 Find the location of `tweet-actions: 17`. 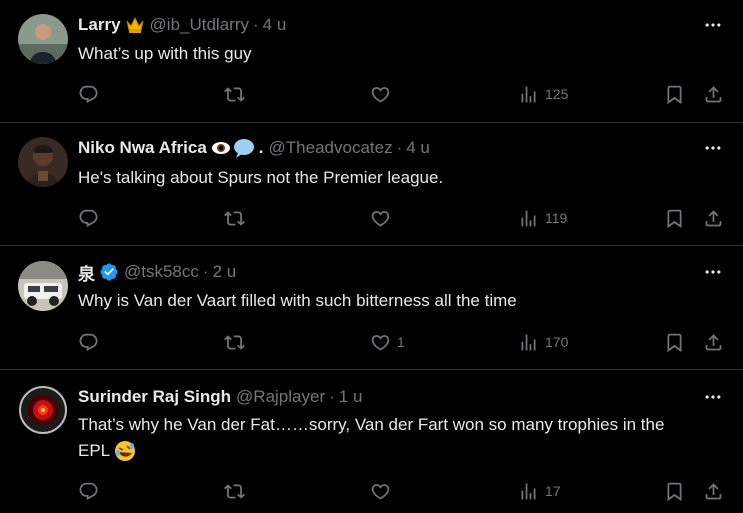

tweet-actions: 17 is located at coordinates (403, 491).